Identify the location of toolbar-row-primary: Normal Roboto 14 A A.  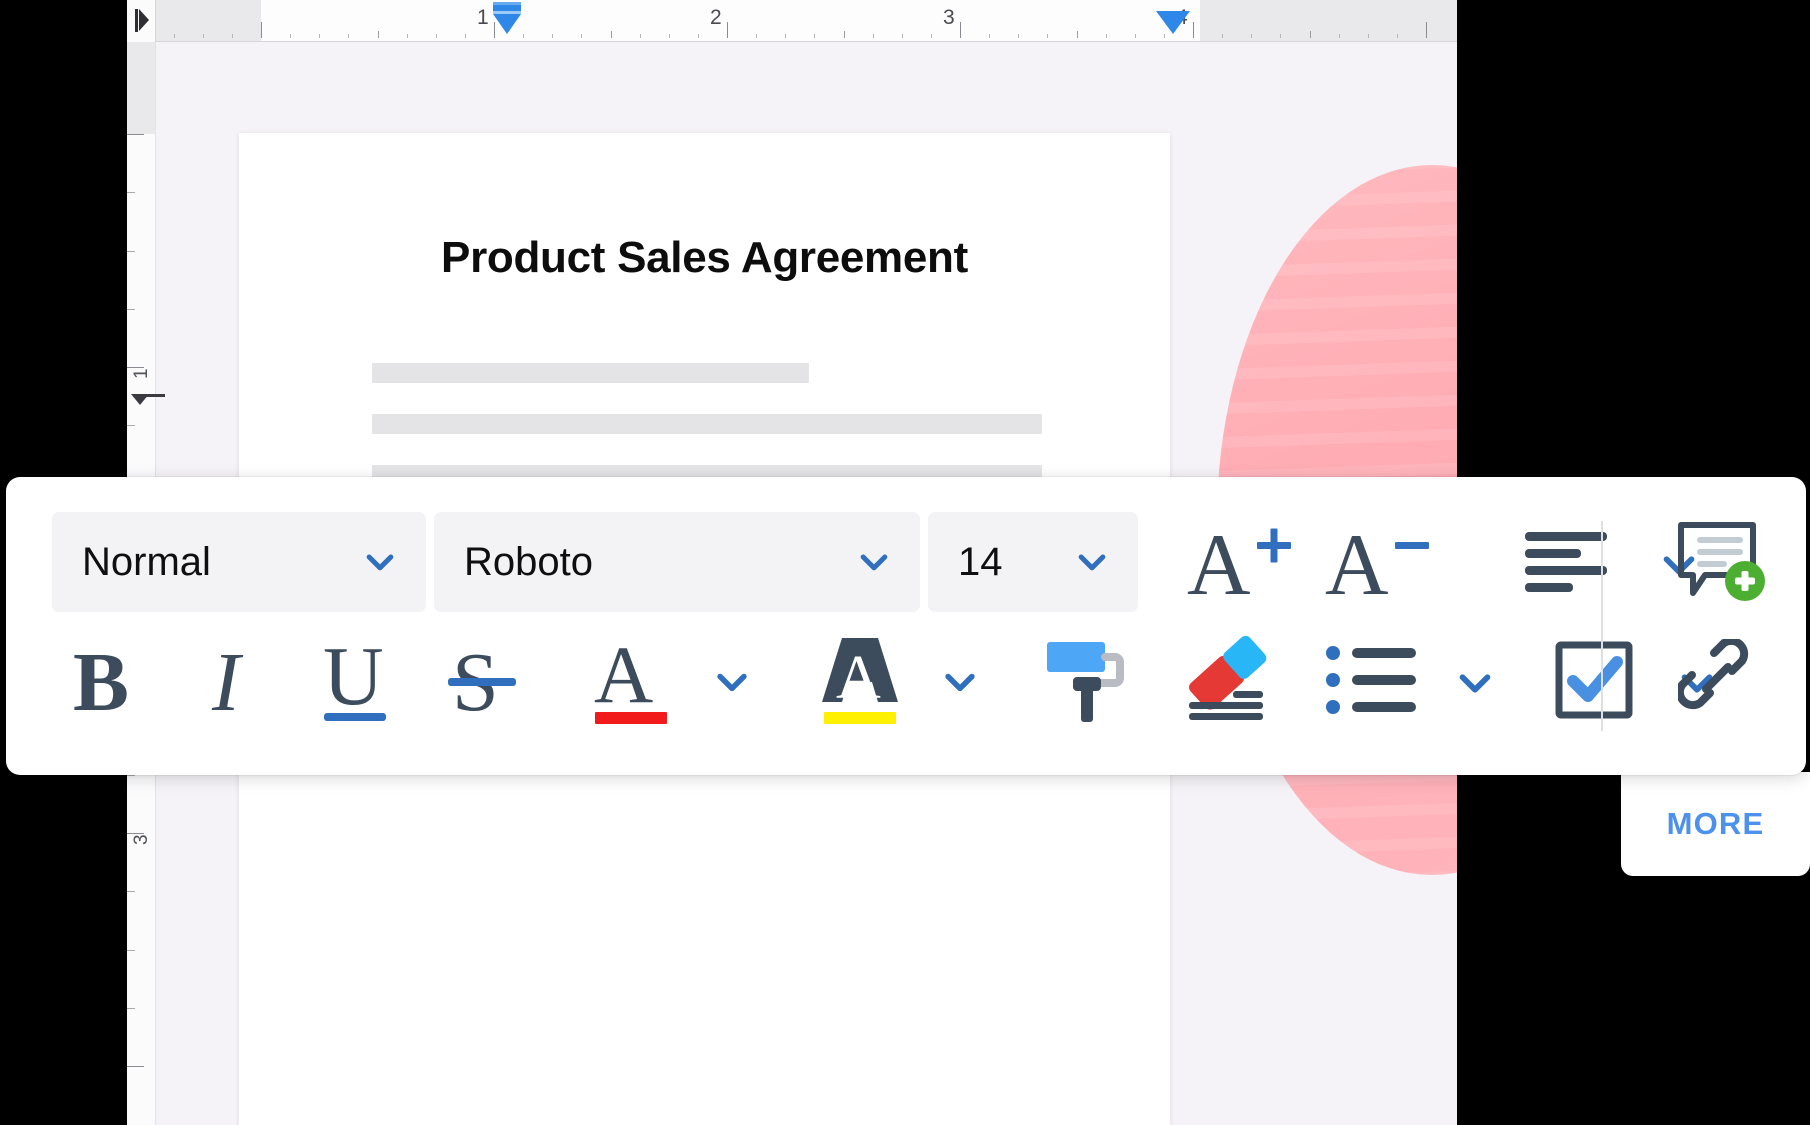
(906, 562).